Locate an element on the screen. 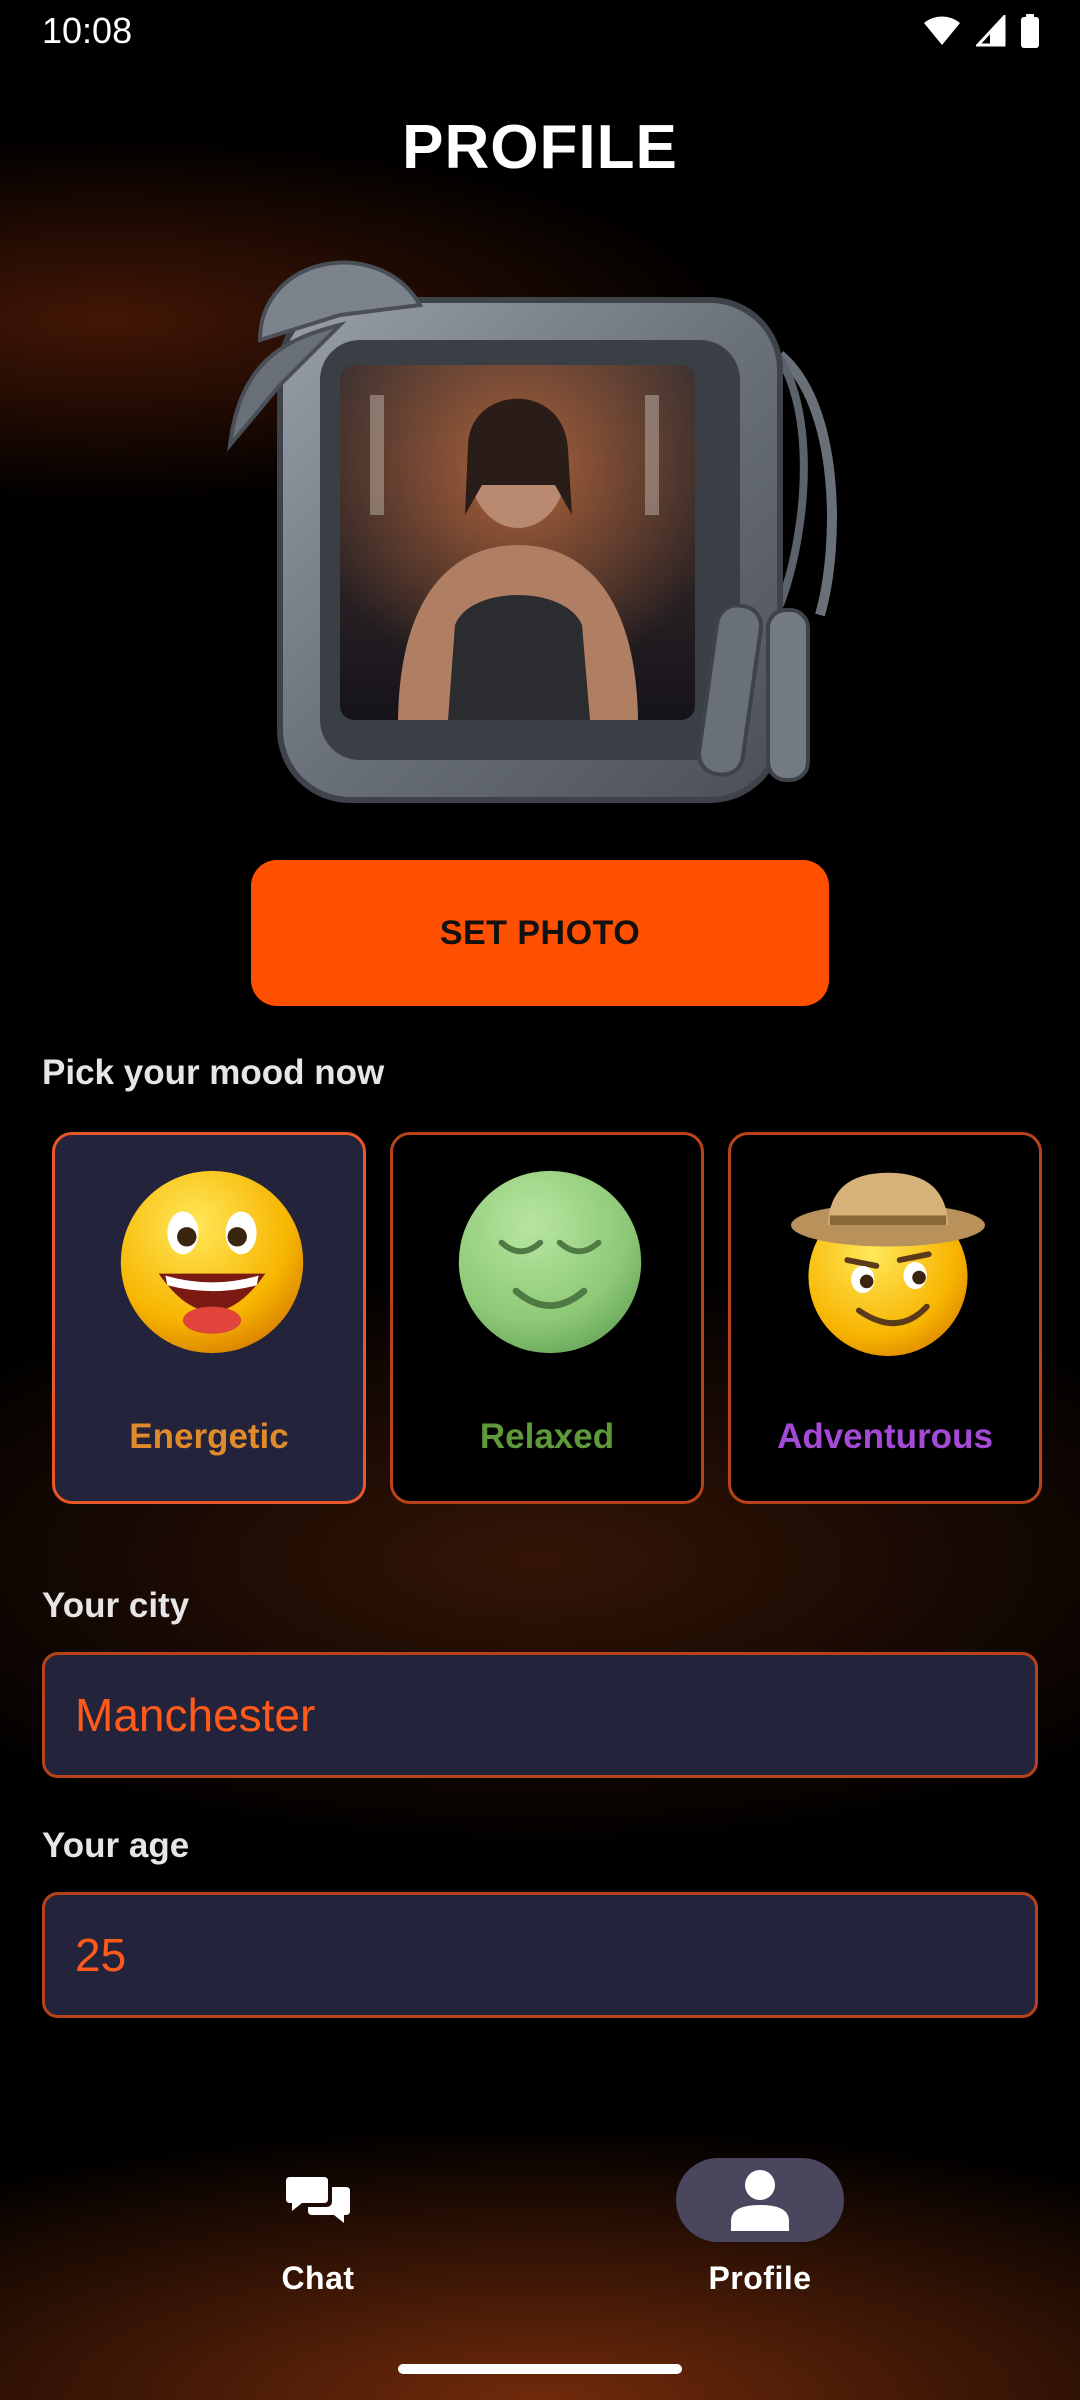  nav-item-profile: Profile is located at coordinates (760, 2233).